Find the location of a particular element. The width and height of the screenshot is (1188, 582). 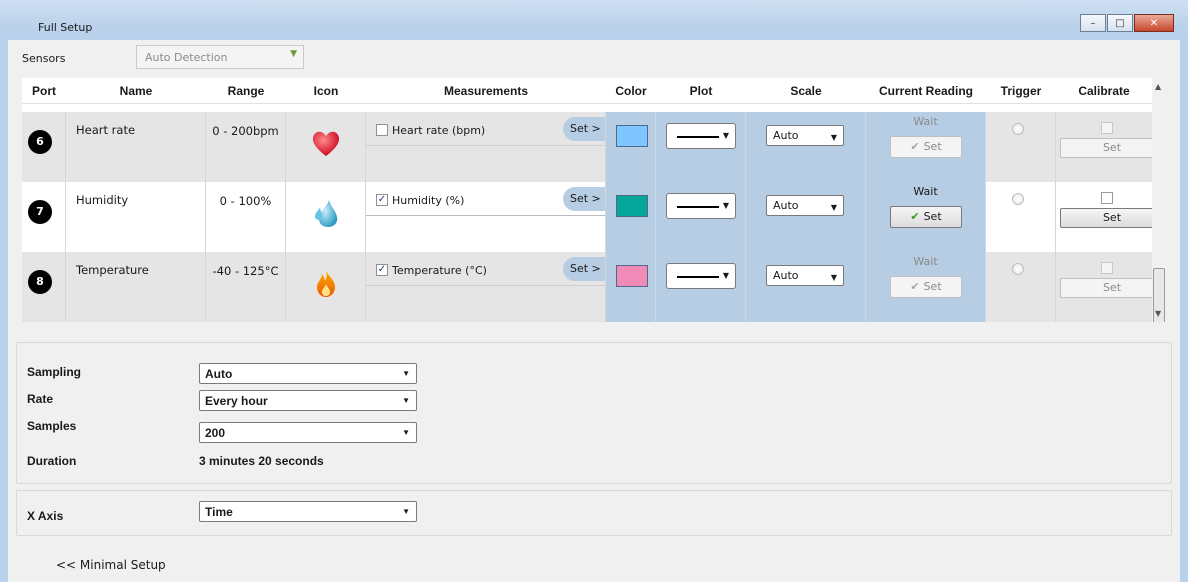

maximize-button: □ is located at coordinates (1120, 23).